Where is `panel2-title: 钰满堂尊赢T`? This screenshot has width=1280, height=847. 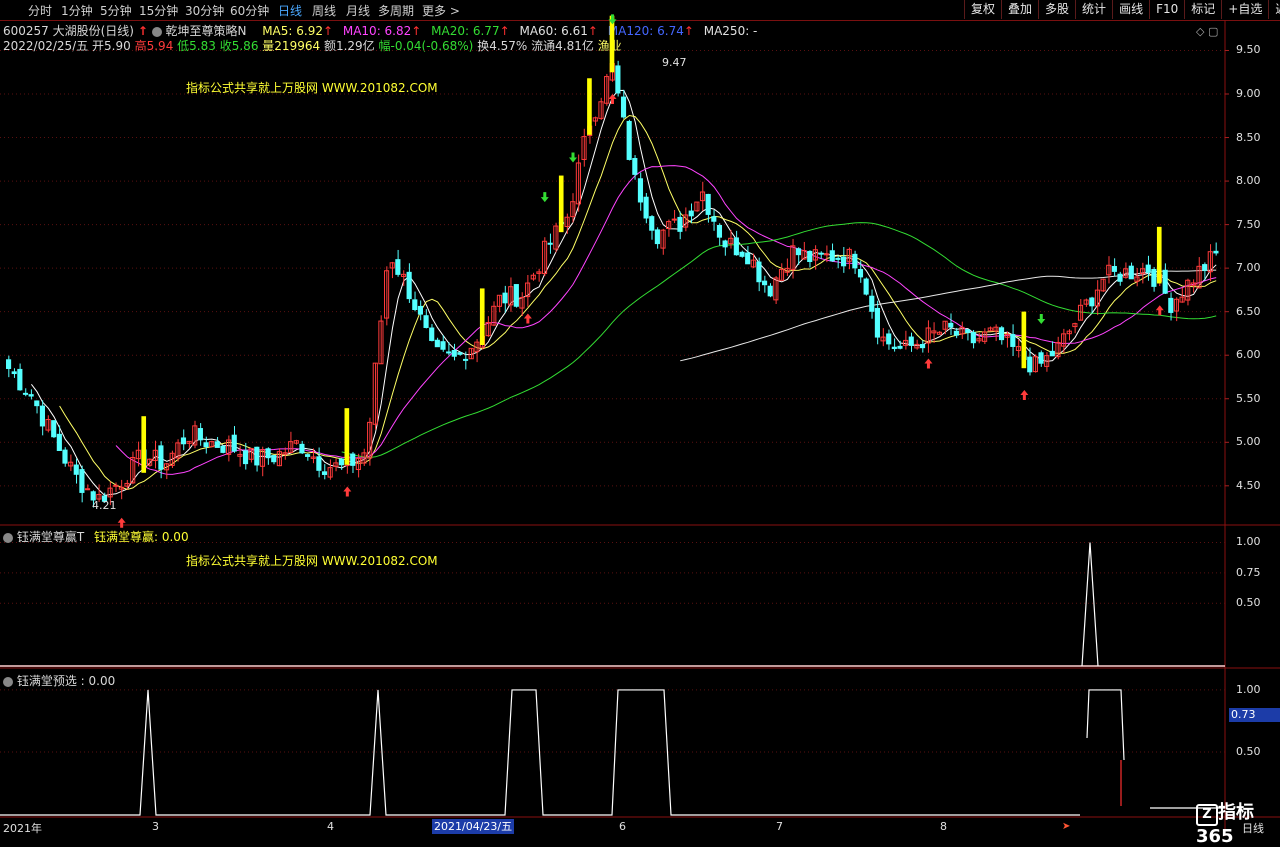 panel2-title: 钰满堂尊赢T is located at coordinates (50, 537).